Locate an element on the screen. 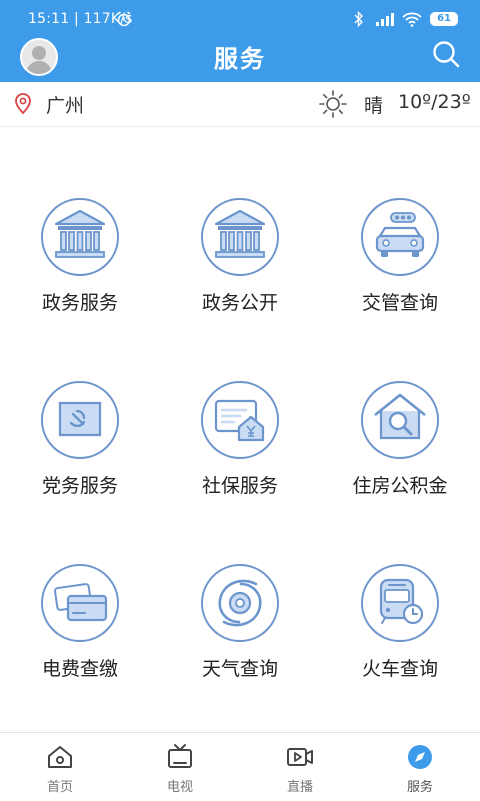  house-search-icon is located at coordinates (400, 416).